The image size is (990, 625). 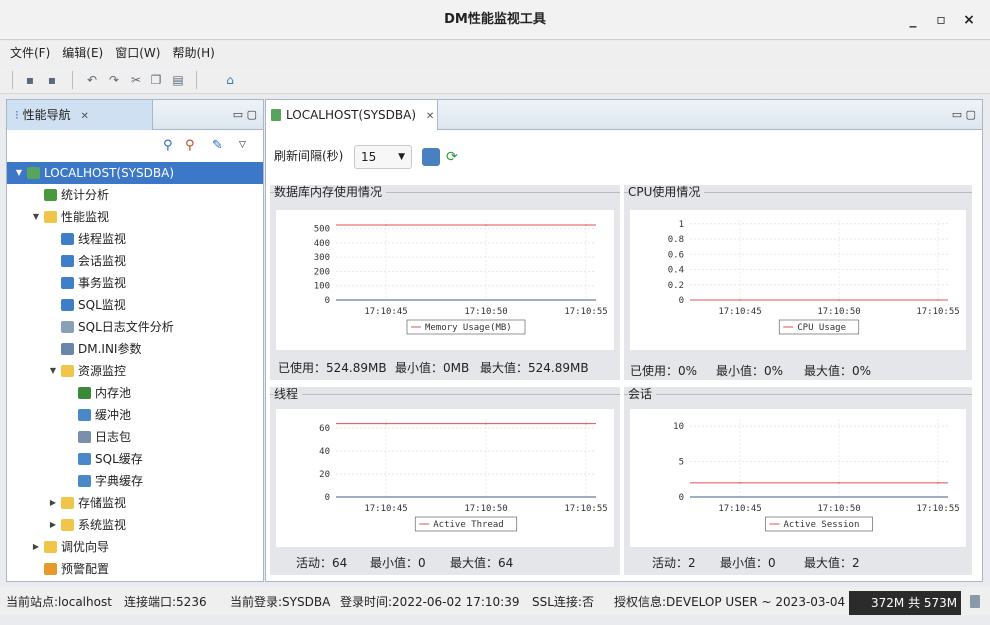 What do you see at coordinates (135, 481) in the screenshot?
I see `tree-node: 字典缓存` at bounding box center [135, 481].